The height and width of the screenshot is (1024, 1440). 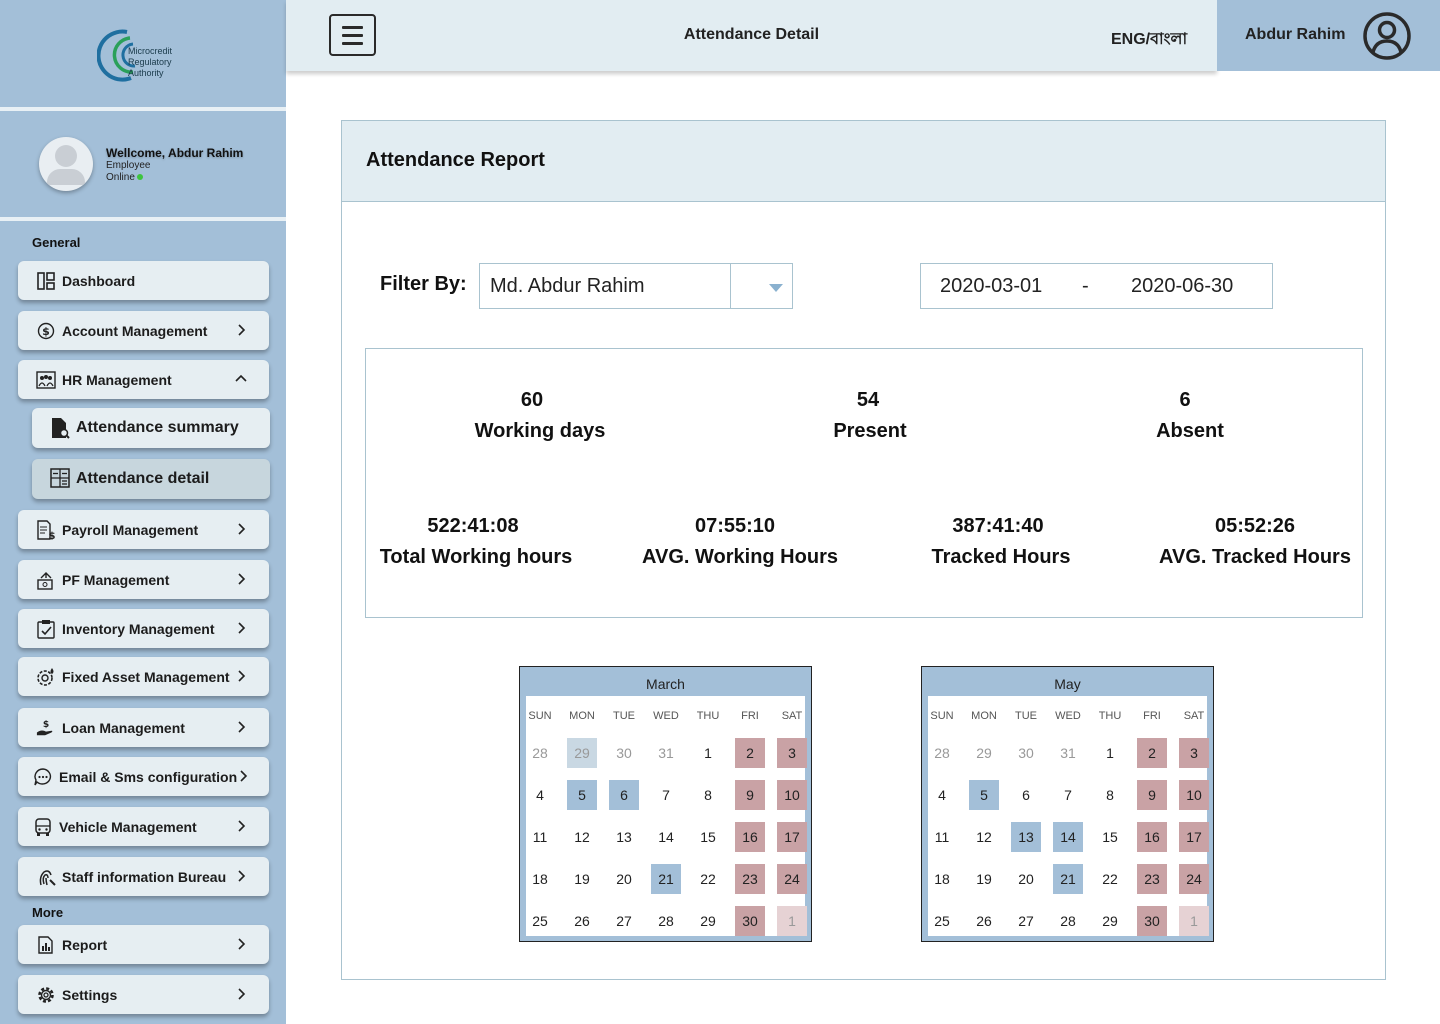 What do you see at coordinates (123, 727) in the screenshot?
I see `sidebar-item-label: Loan Management` at bounding box center [123, 727].